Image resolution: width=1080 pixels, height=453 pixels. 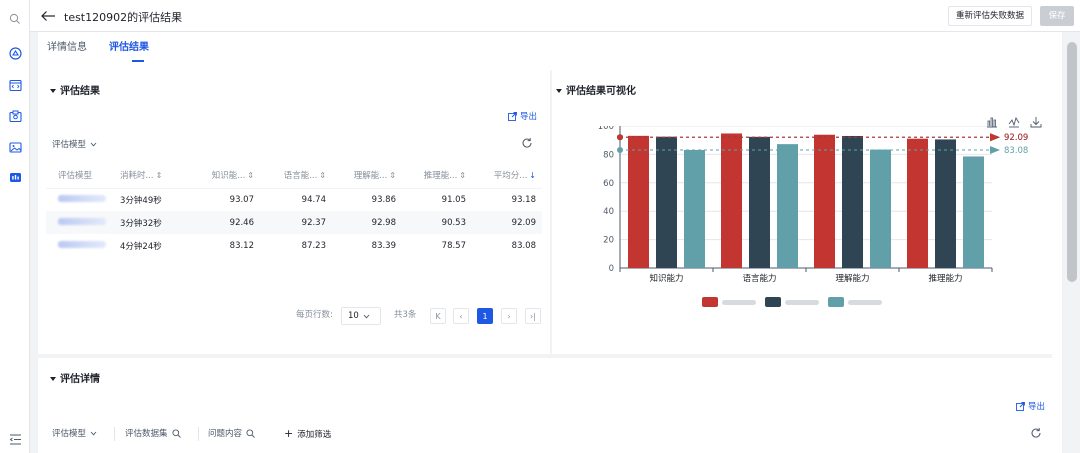 I want to click on time-cell: 4分钟24秒, so click(x=141, y=246).